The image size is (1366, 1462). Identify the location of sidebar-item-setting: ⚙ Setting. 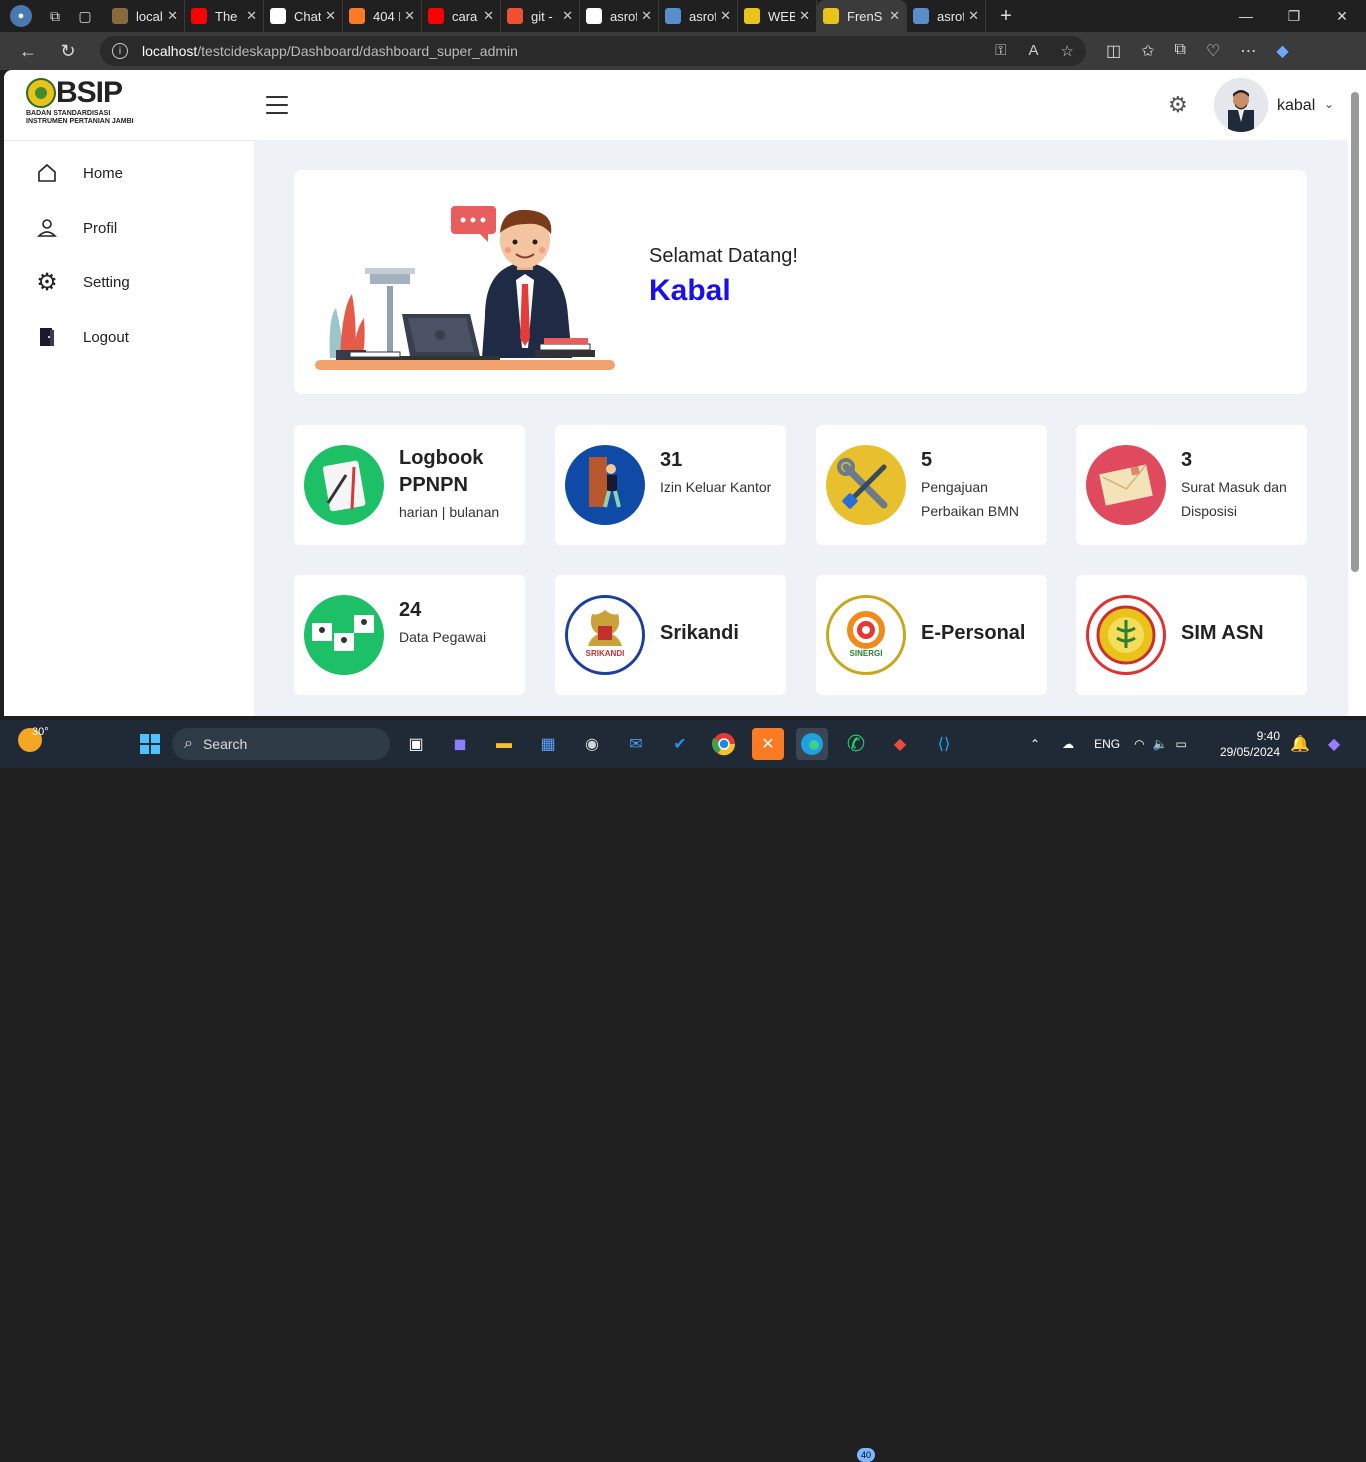
(129, 282).